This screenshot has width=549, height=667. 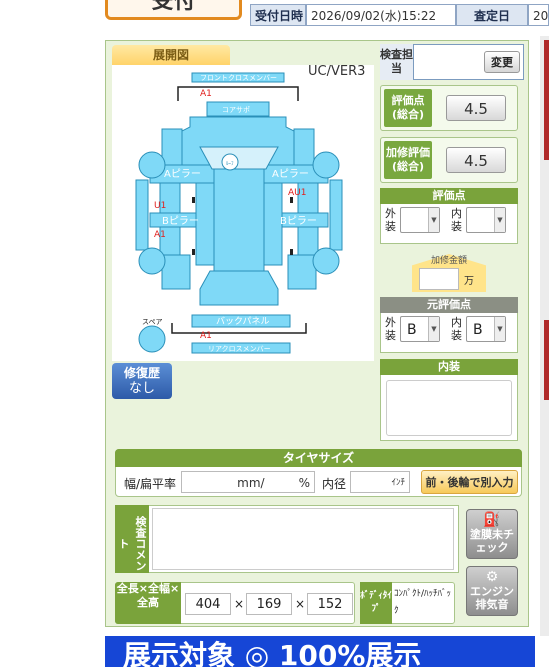 I want to click on separate-tire-button: 前・後輪で別入力, so click(x=469, y=482).